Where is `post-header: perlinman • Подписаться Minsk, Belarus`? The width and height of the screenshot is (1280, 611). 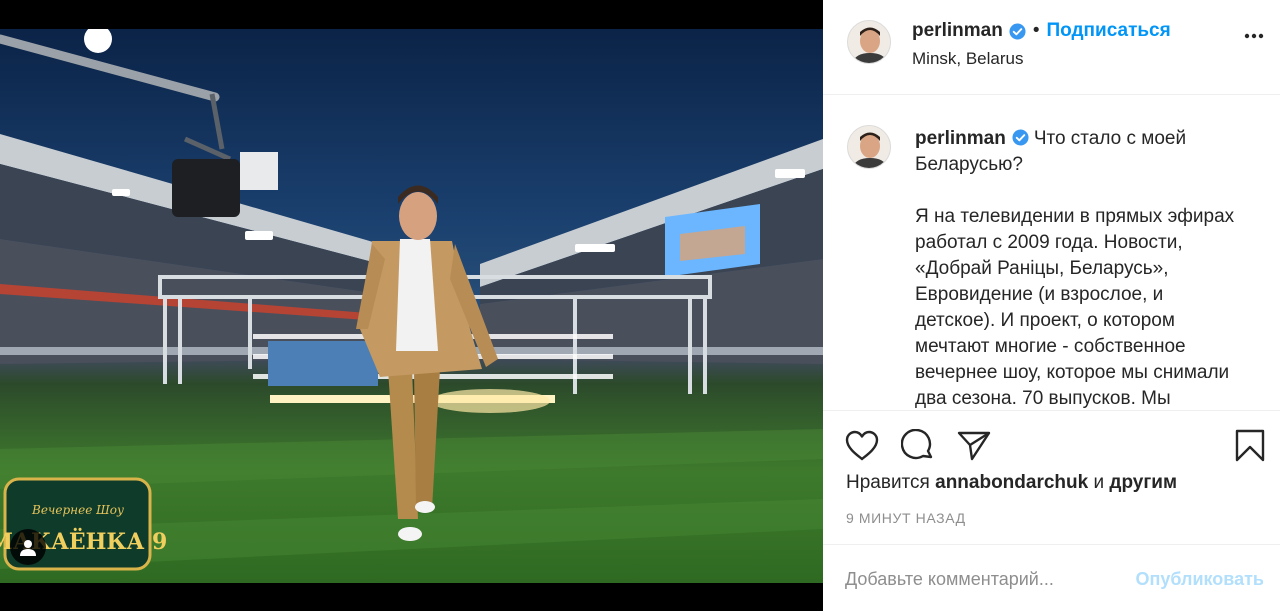
post-header: perlinman • Подписаться Minsk, Belarus is located at coordinates (1051, 47).